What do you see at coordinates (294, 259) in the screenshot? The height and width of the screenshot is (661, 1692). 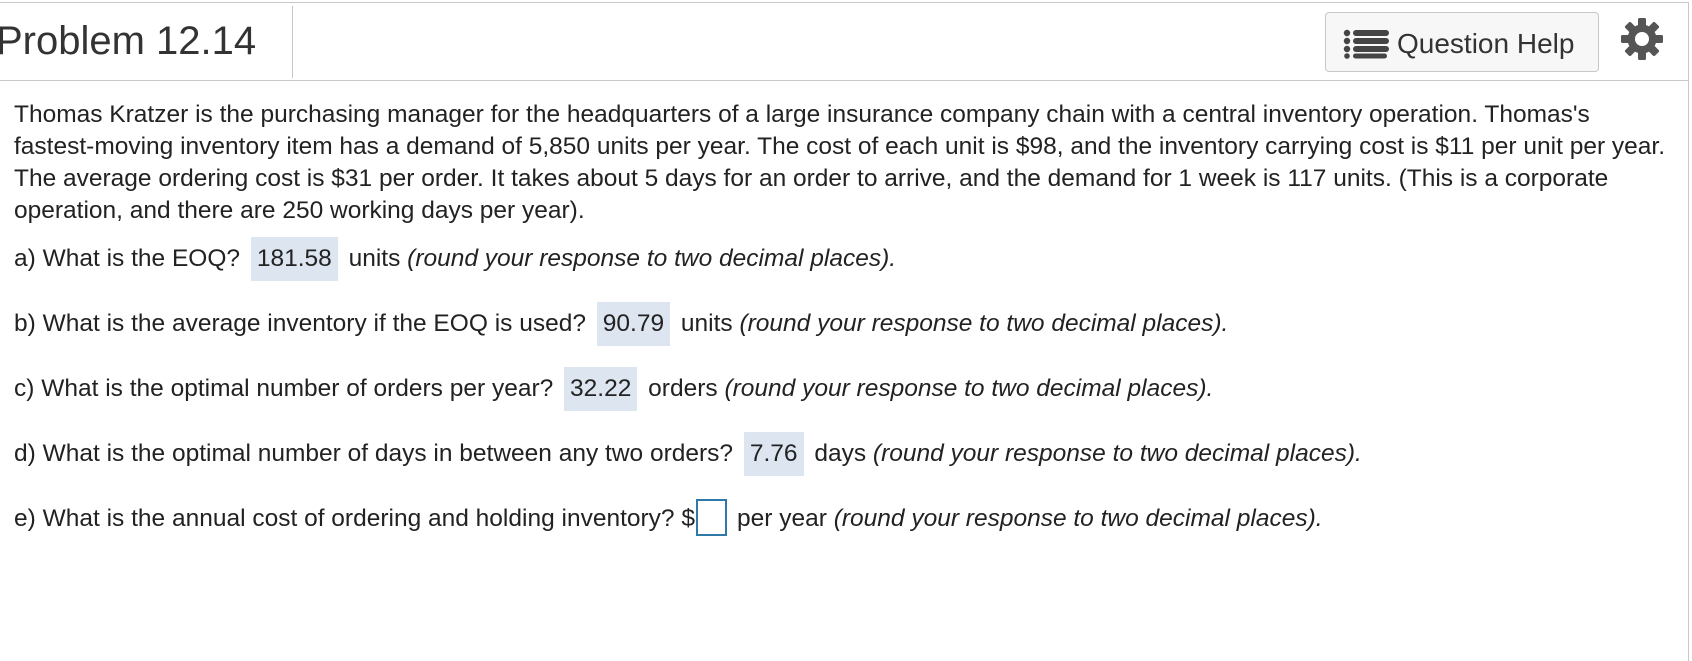 I see `answer-field-a: 181.58` at bounding box center [294, 259].